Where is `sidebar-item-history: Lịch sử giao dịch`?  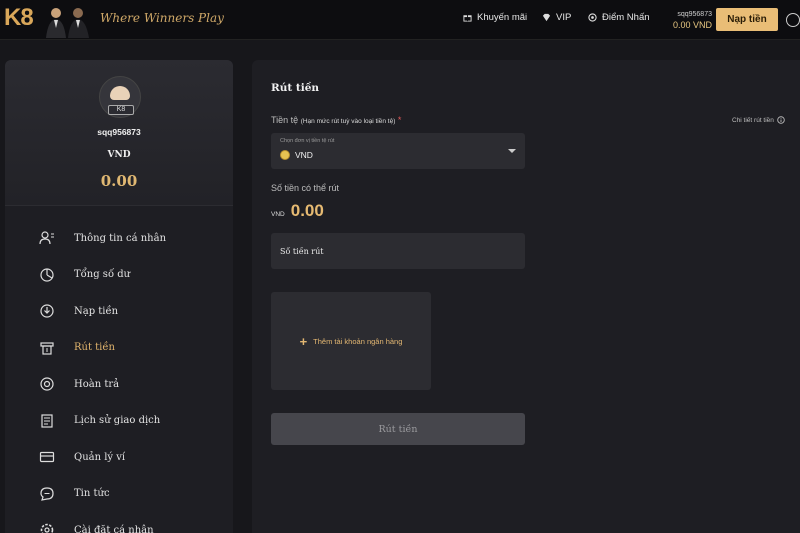 sidebar-item-history: Lịch sử giao dịch is located at coordinates (119, 421).